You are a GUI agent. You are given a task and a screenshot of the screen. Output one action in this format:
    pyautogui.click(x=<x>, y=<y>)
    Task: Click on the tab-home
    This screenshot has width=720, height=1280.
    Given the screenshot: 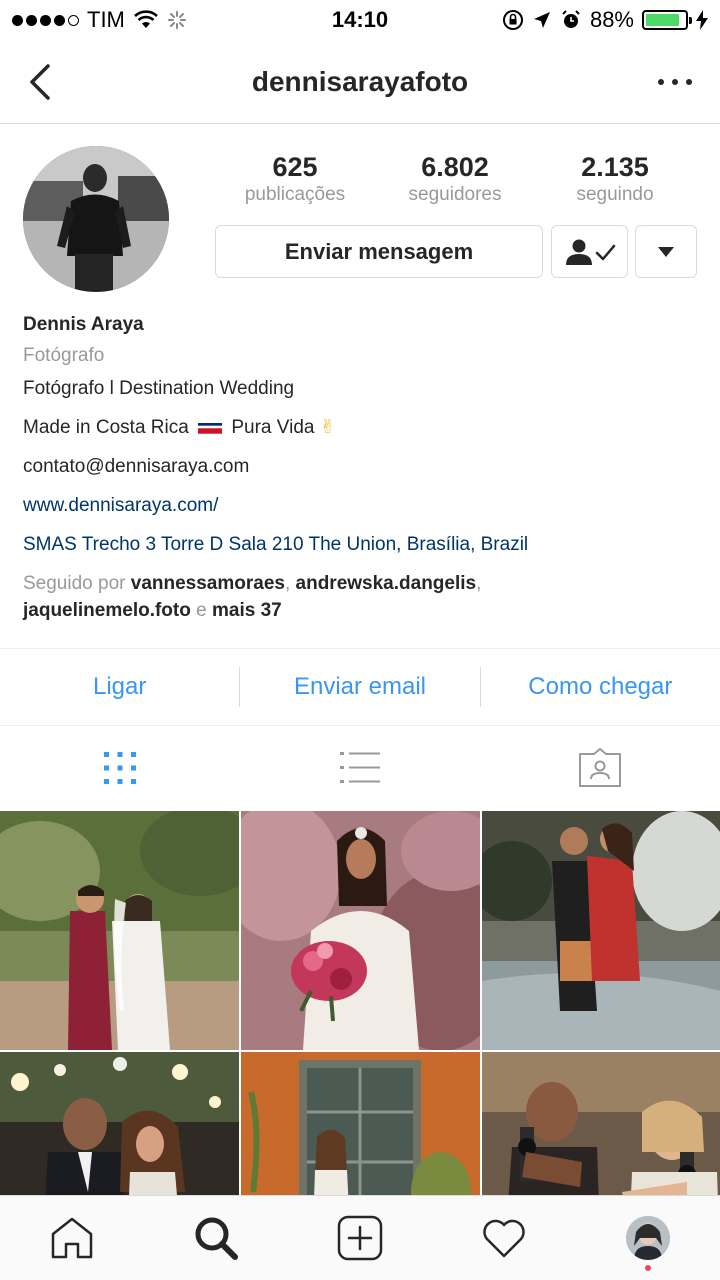 What is the action you would take?
    pyautogui.click(x=72, y=1238)
    